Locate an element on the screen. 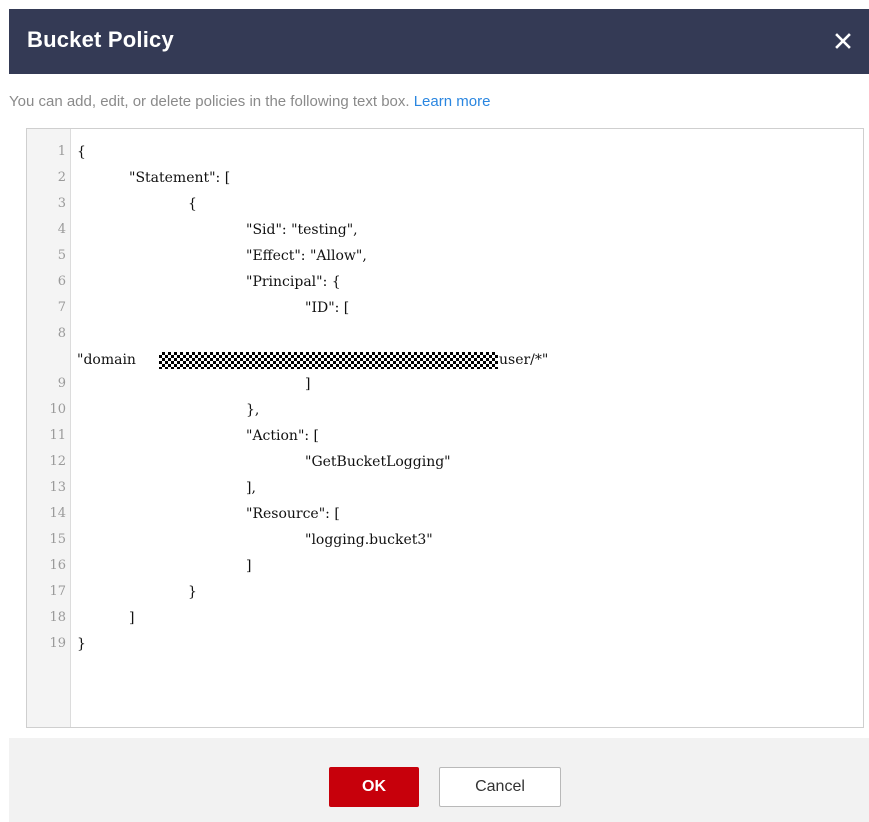 The image size is (869, 822). code-line: "Action": [ is located at coordinates (283, 436).